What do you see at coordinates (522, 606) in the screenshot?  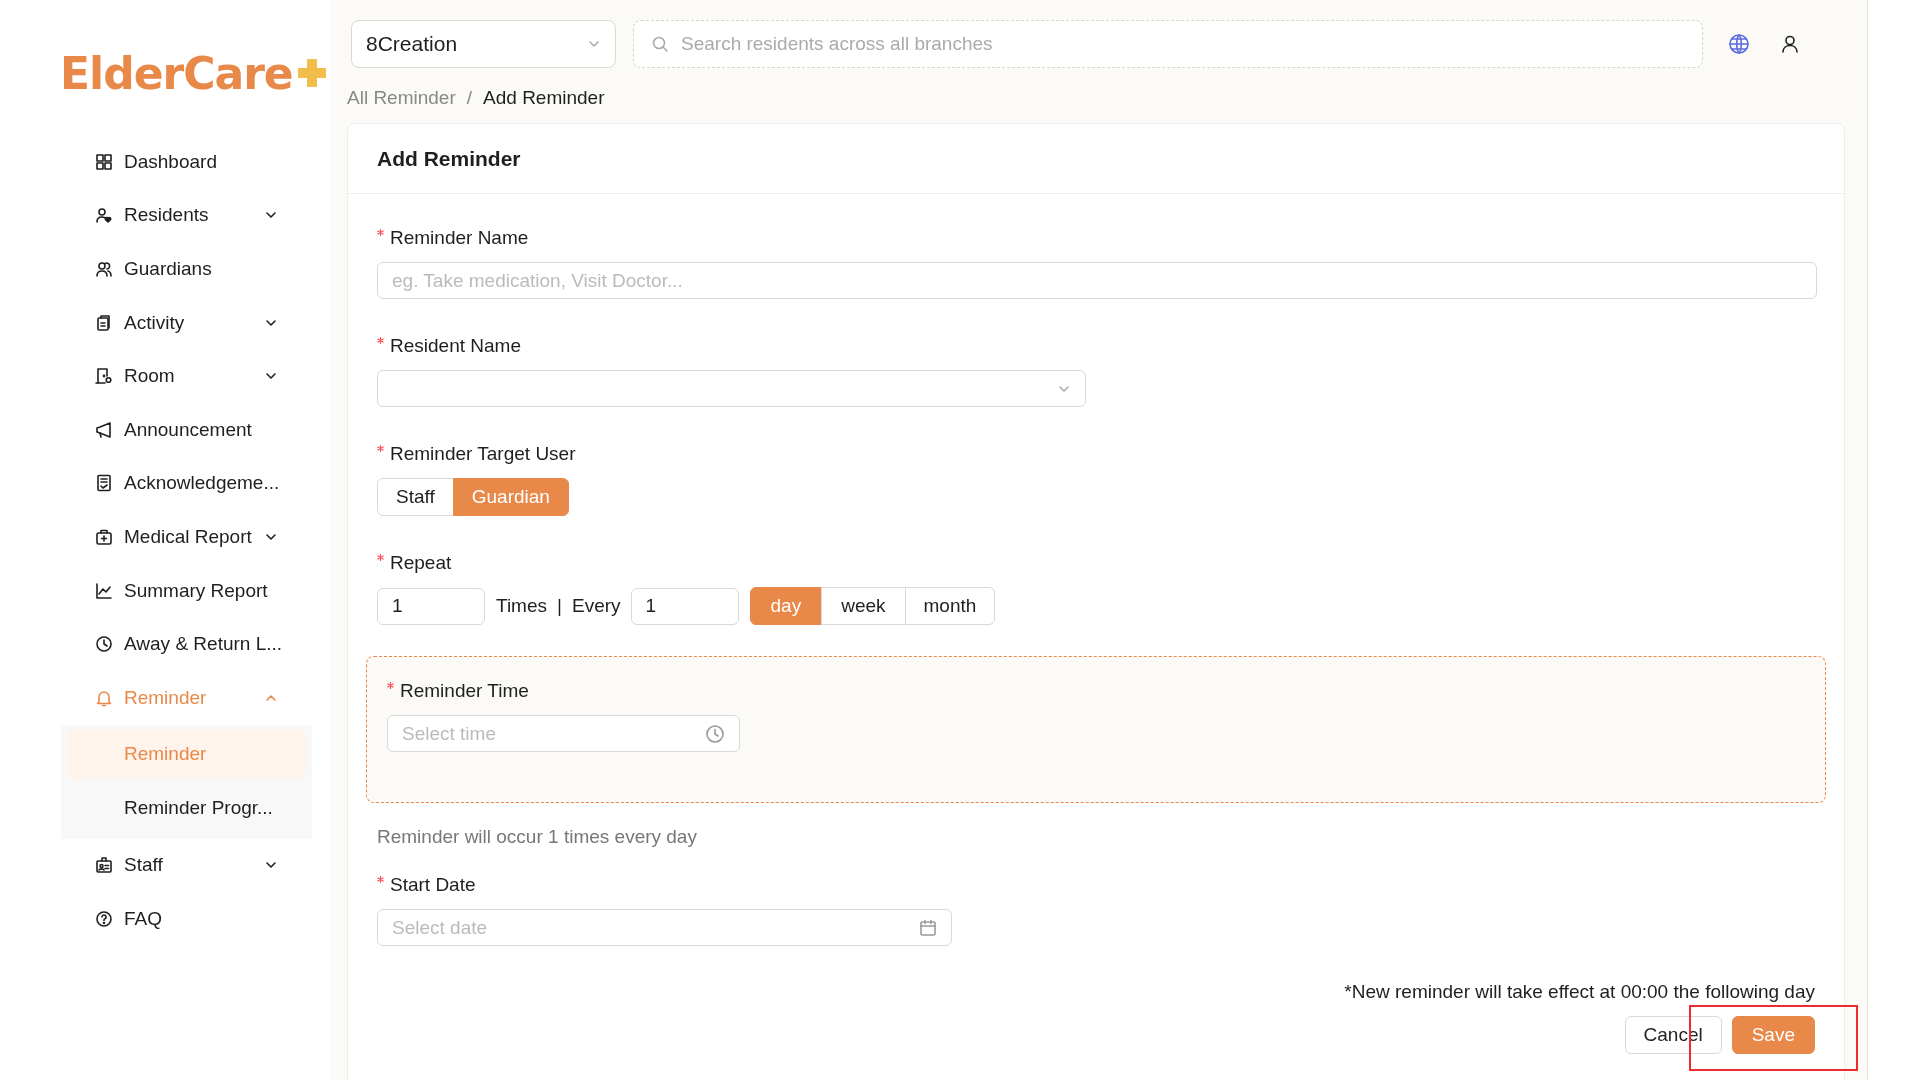 I see `times-label: Times` at bounding box center [522, 606].